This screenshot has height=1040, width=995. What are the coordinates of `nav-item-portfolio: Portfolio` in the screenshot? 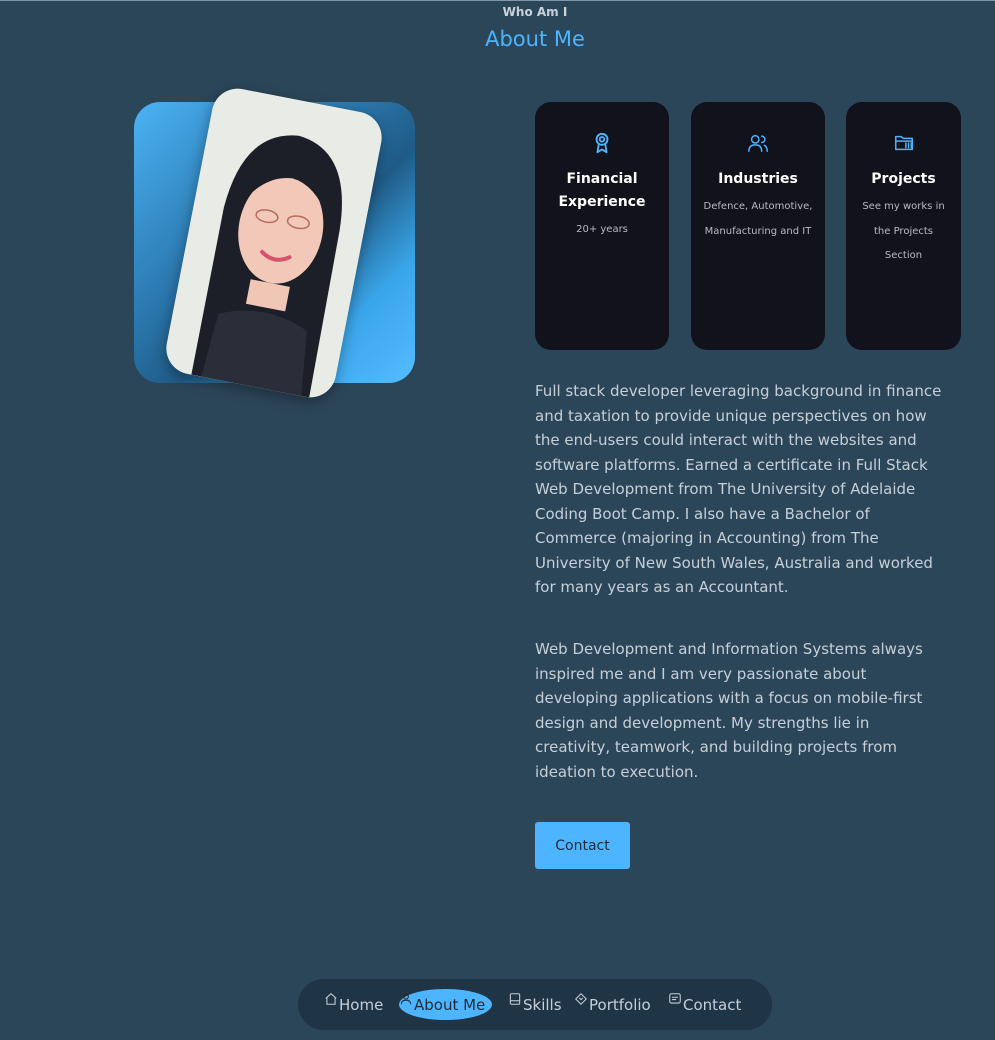 It's located at (612, 1004).